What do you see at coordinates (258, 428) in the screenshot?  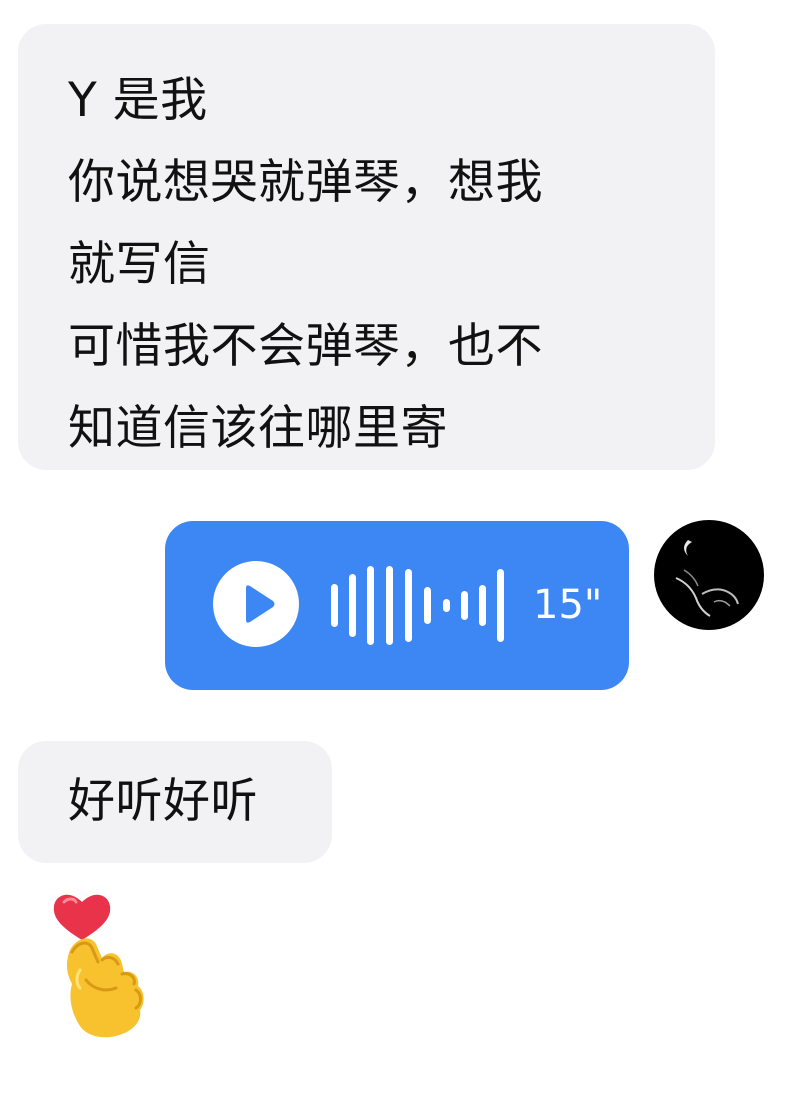 I see `message-line: 知道信该往哪里寄` at bounding box center [258, 428].